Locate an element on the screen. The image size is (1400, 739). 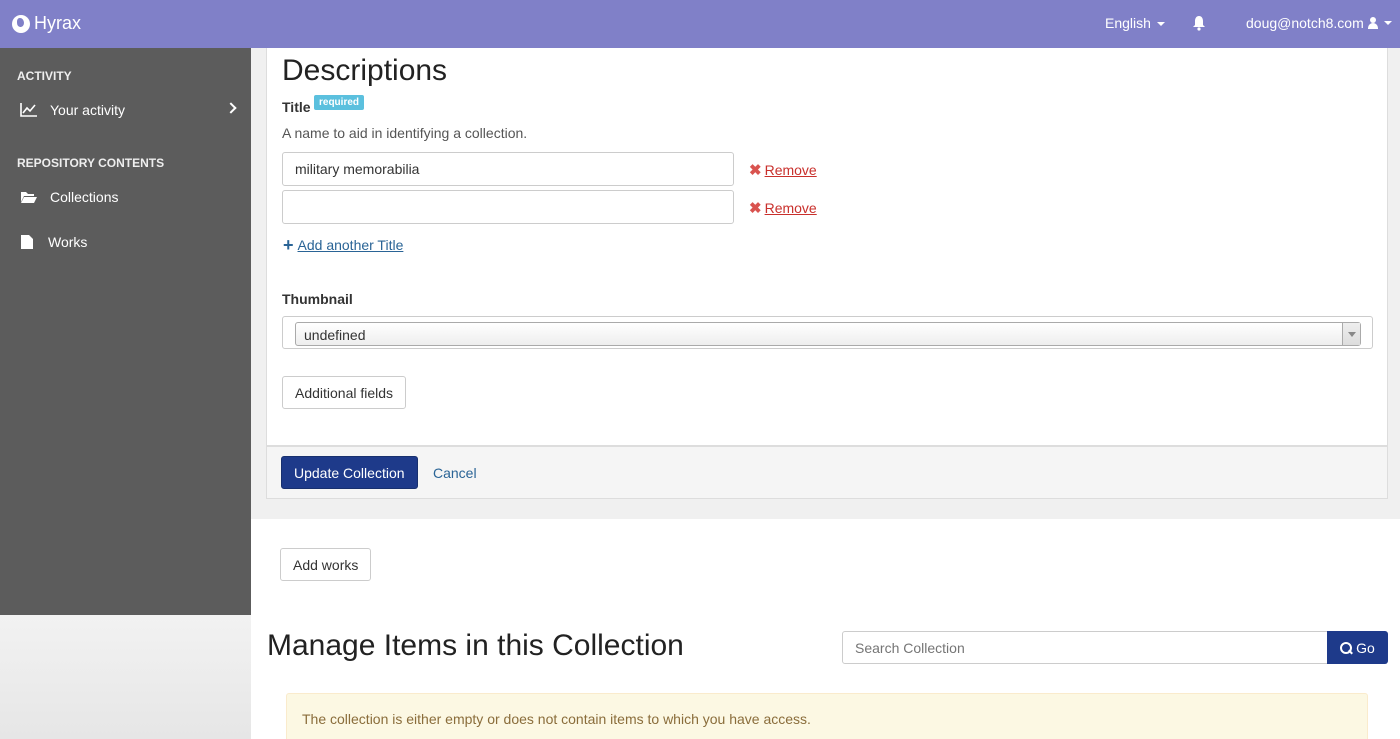
language-label: English is located at coordinates (1128, 23).